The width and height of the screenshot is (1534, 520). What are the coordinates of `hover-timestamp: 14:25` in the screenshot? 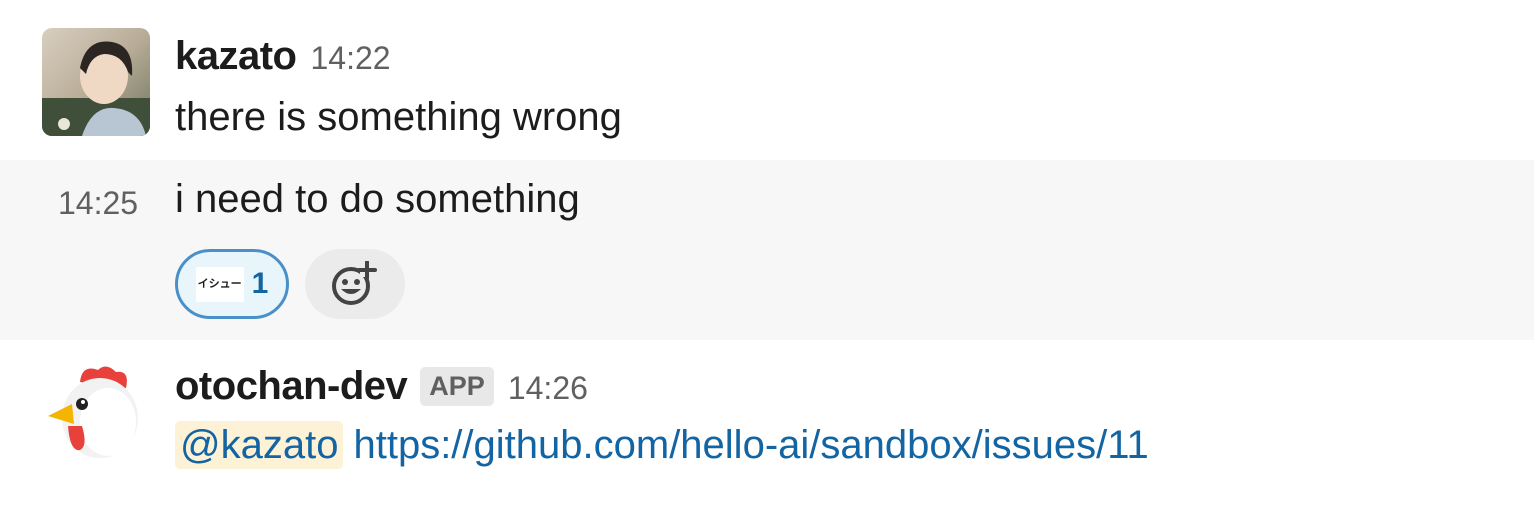 It's located at (98, 203).